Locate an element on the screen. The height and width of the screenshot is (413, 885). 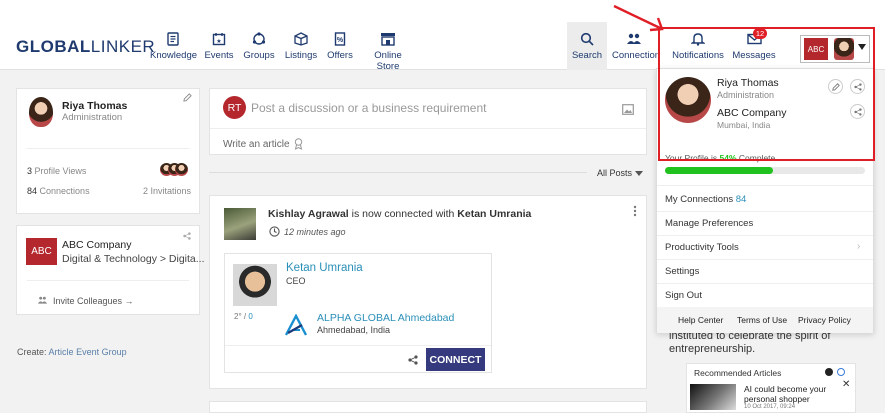
filter-caret-icon is located at coordinates (639, 173).